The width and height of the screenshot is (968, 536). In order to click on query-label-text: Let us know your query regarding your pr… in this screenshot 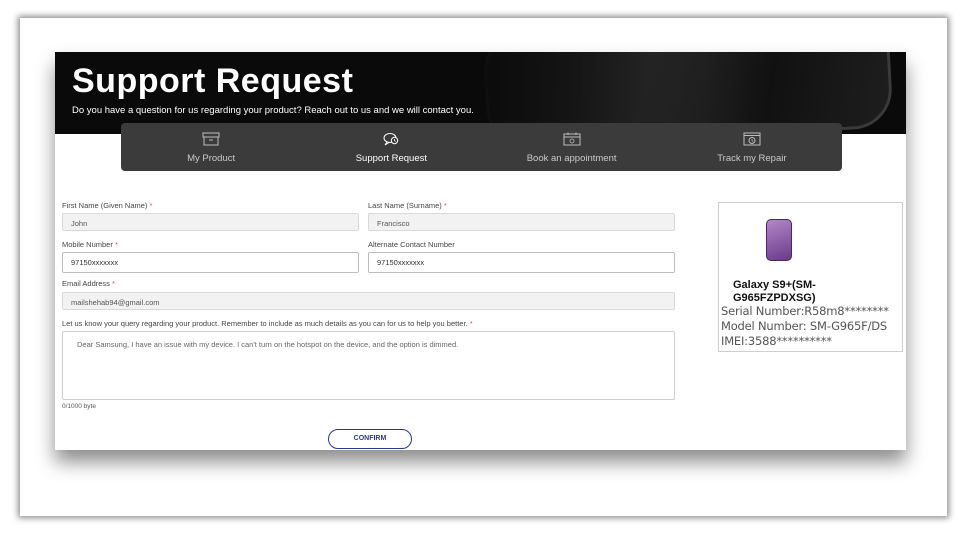, I will do `click(265, 323)`.